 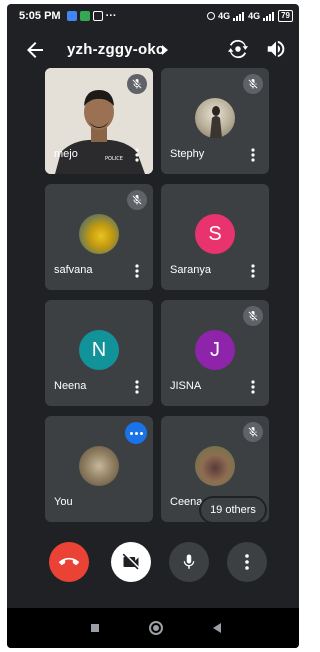 I want to click on mic-icon, so click(x=189, y=561).